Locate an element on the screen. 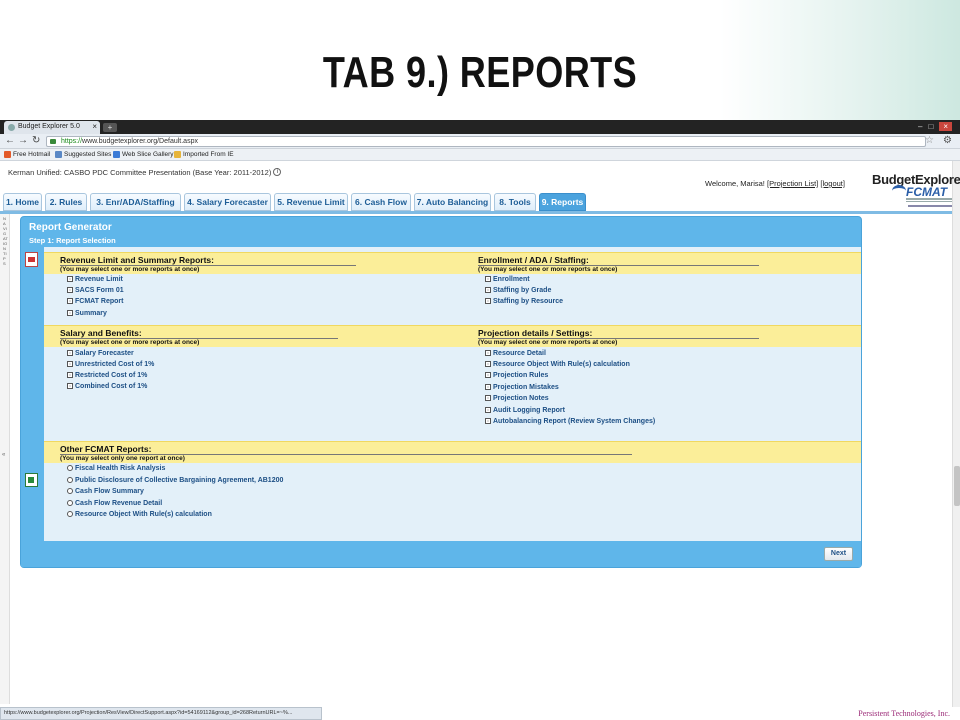 The width and height of the screenshot is (960, 720). bookmark-label: Suggested Sites is located at coordinates (88, 154).